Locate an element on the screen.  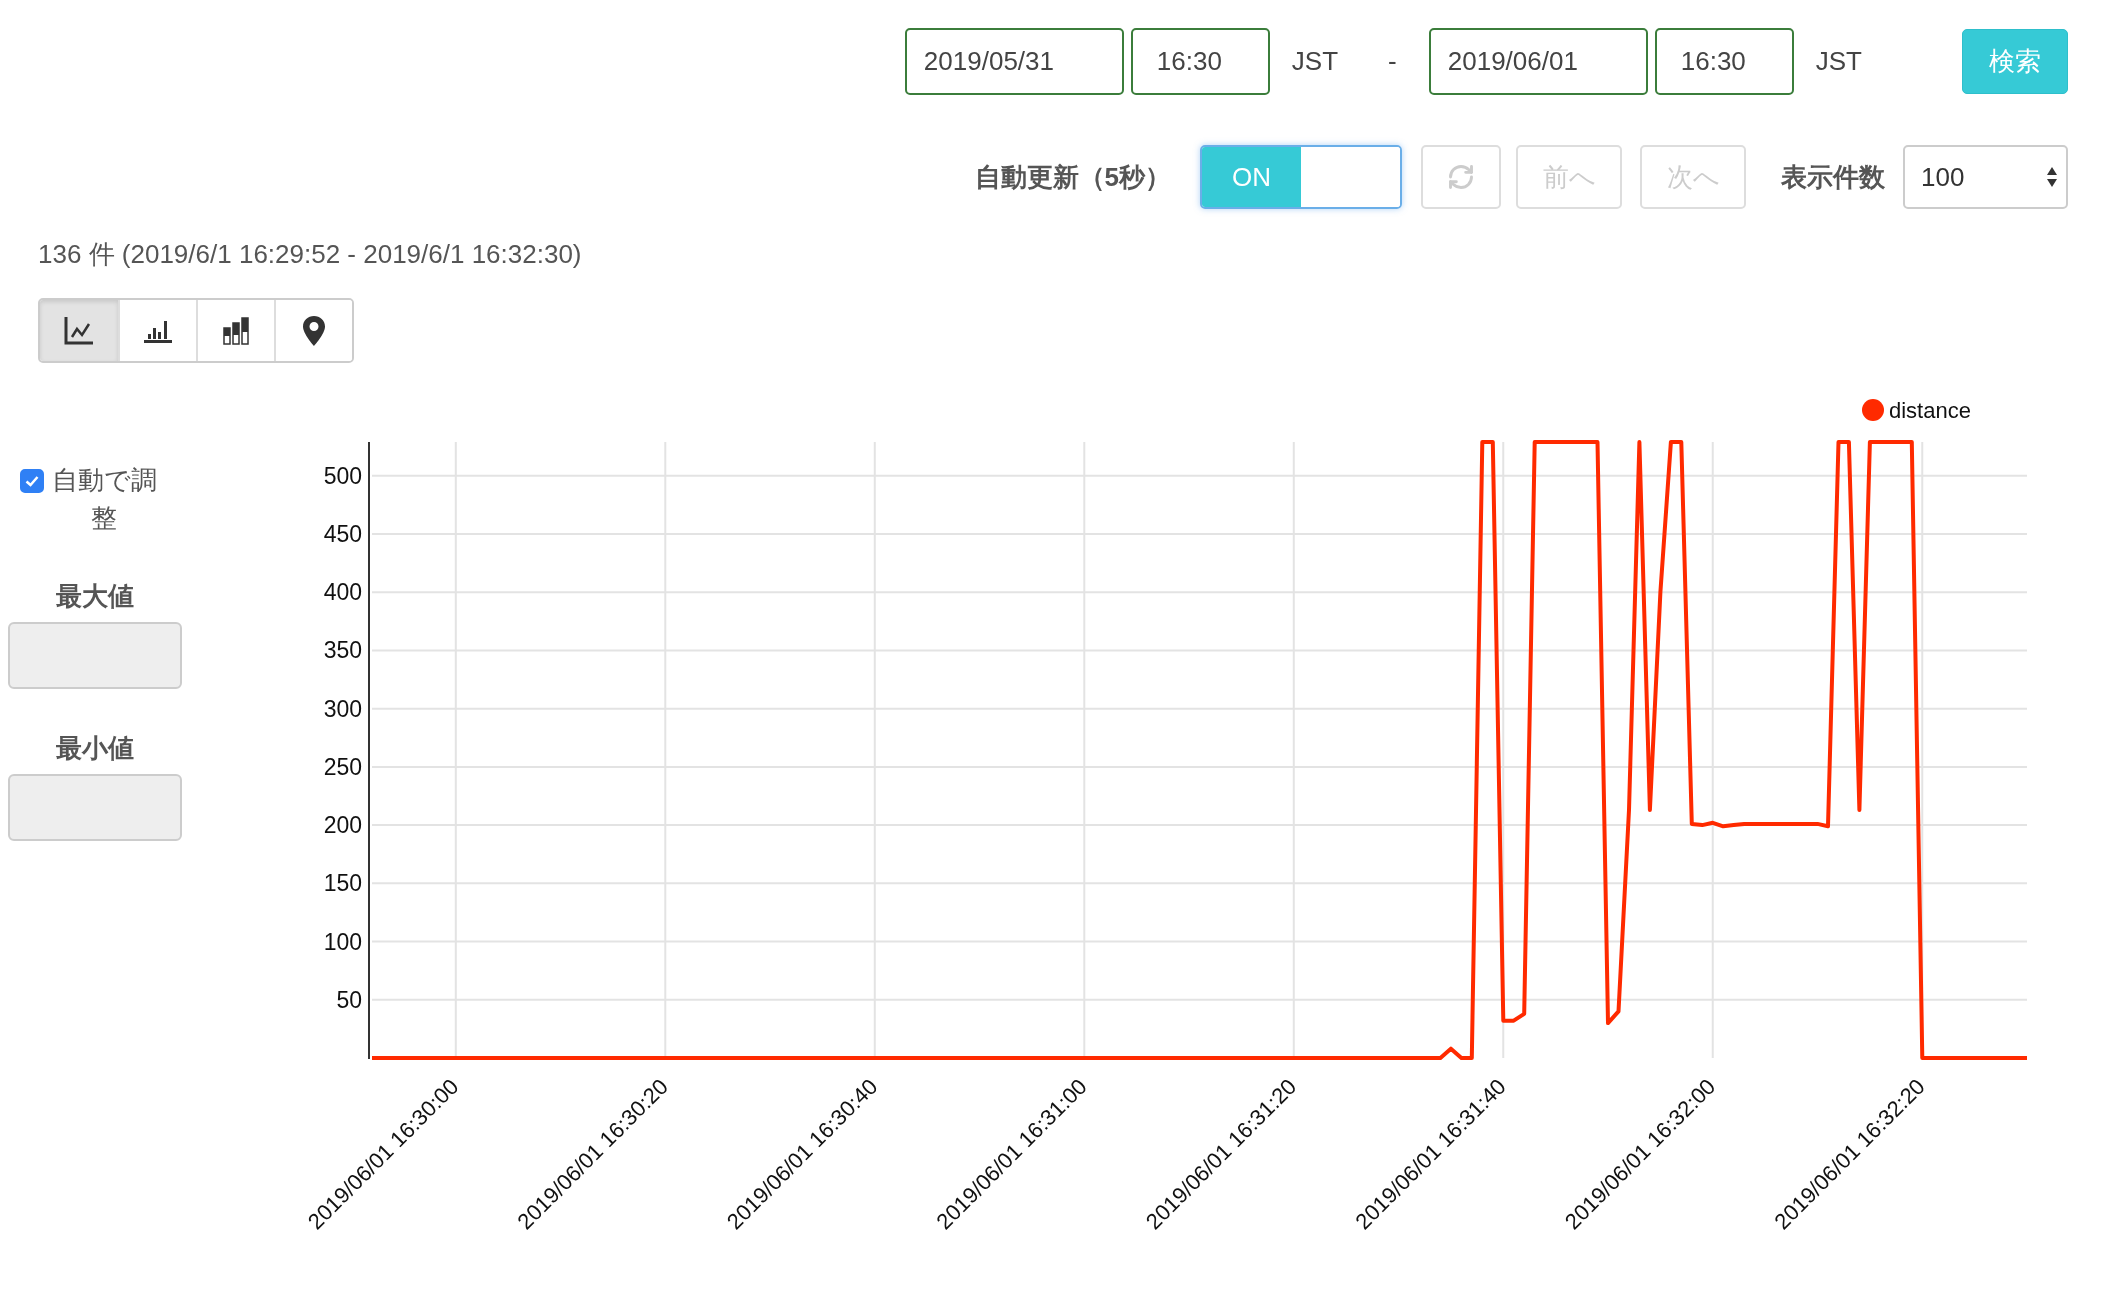
start-date-field: 2019/05/31 is located at coordinates (1014, 61).